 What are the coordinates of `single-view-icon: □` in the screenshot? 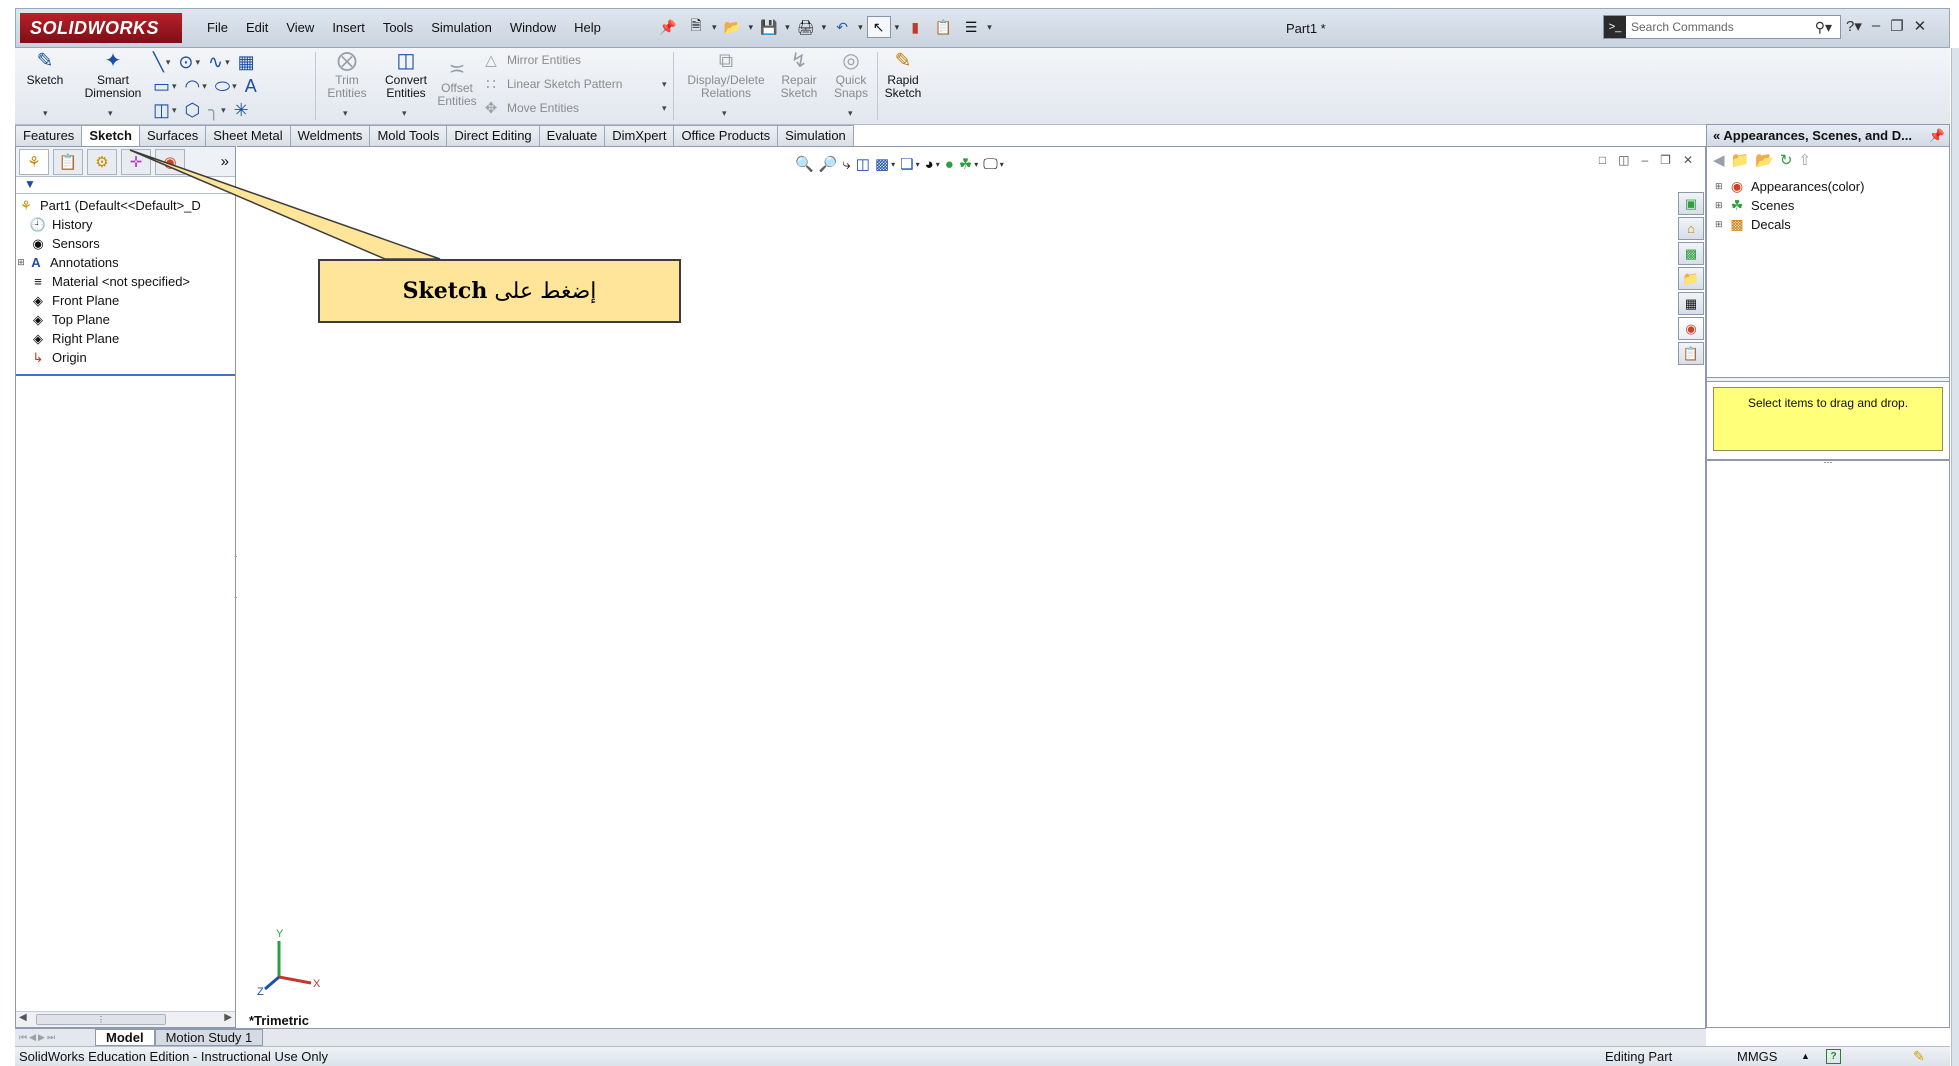 It's located at (1602, 160).